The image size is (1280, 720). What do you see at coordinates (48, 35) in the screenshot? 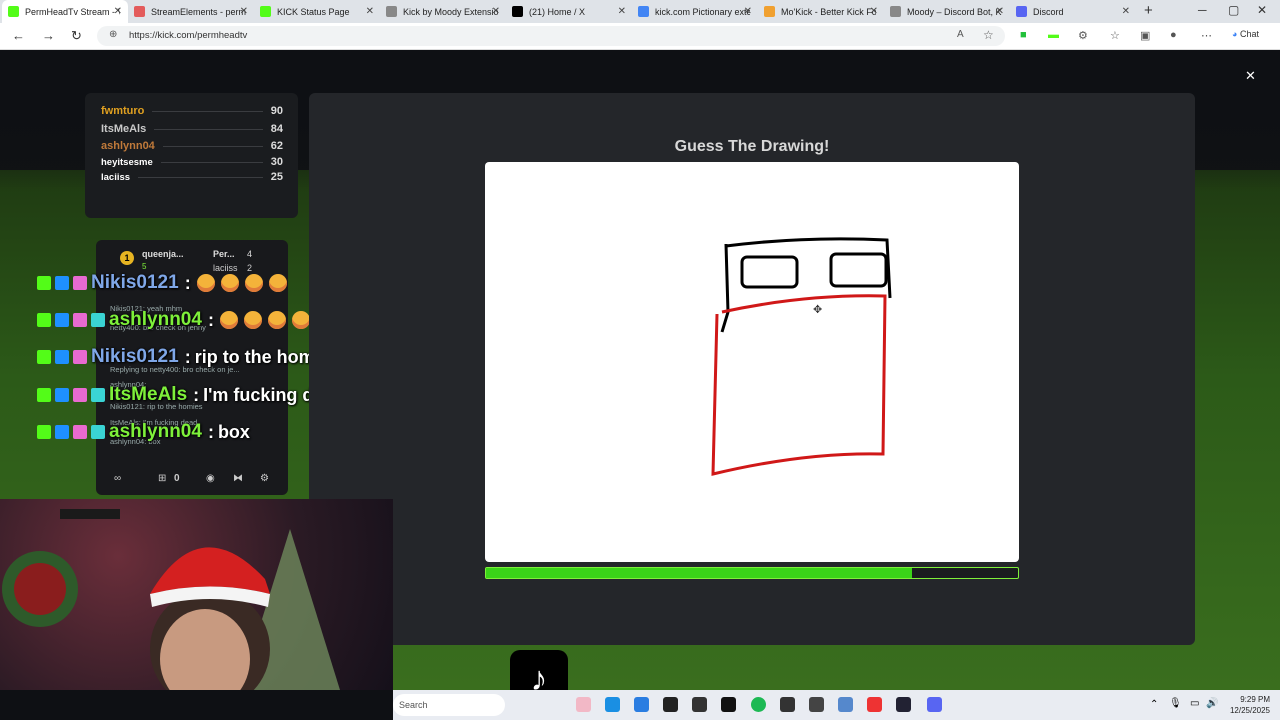
I see `forward-icon: →` at bounding box center [48, 35].